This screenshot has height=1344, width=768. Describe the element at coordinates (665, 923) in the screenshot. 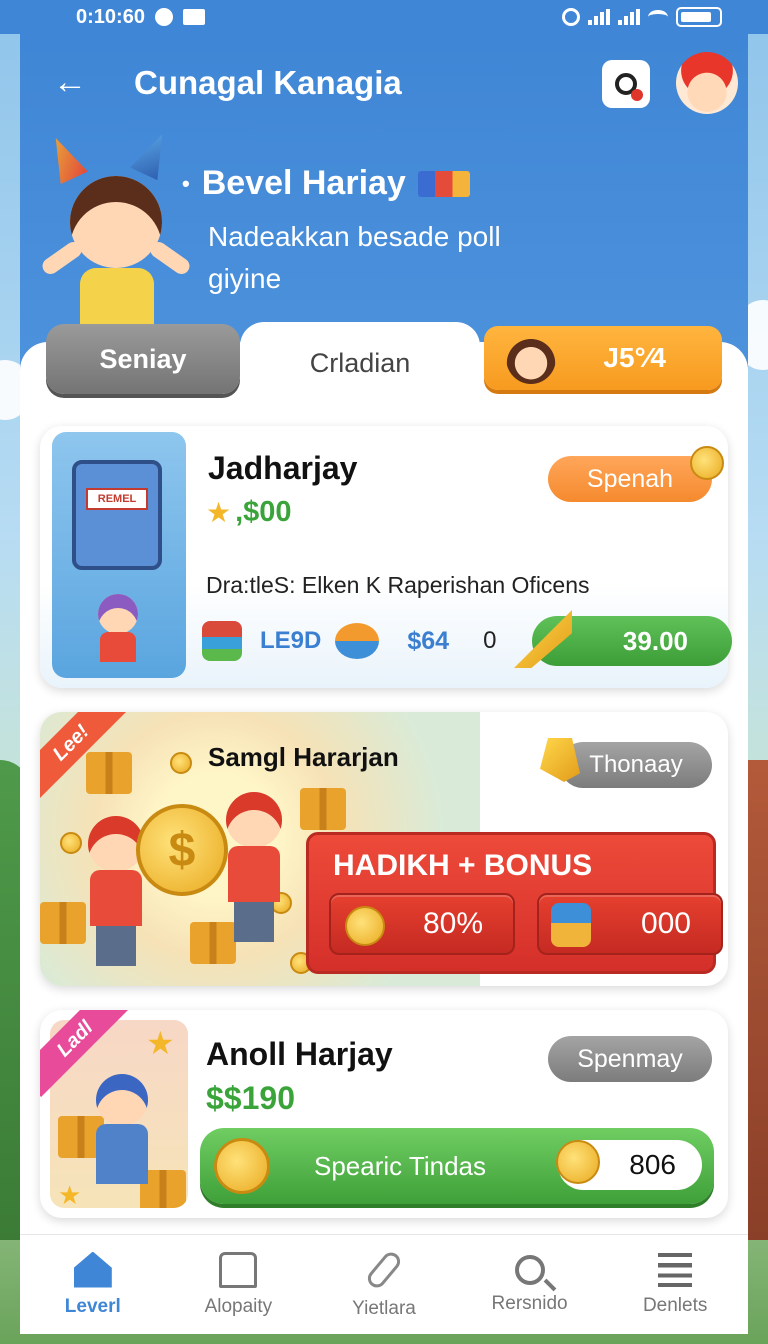

I see `bonus-count: 000` at that location.